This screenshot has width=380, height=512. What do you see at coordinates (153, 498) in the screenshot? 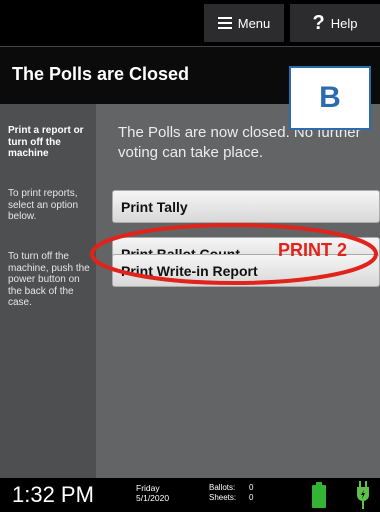
I see `date-value: 5/1/2020` at bounding box center [153, 498].